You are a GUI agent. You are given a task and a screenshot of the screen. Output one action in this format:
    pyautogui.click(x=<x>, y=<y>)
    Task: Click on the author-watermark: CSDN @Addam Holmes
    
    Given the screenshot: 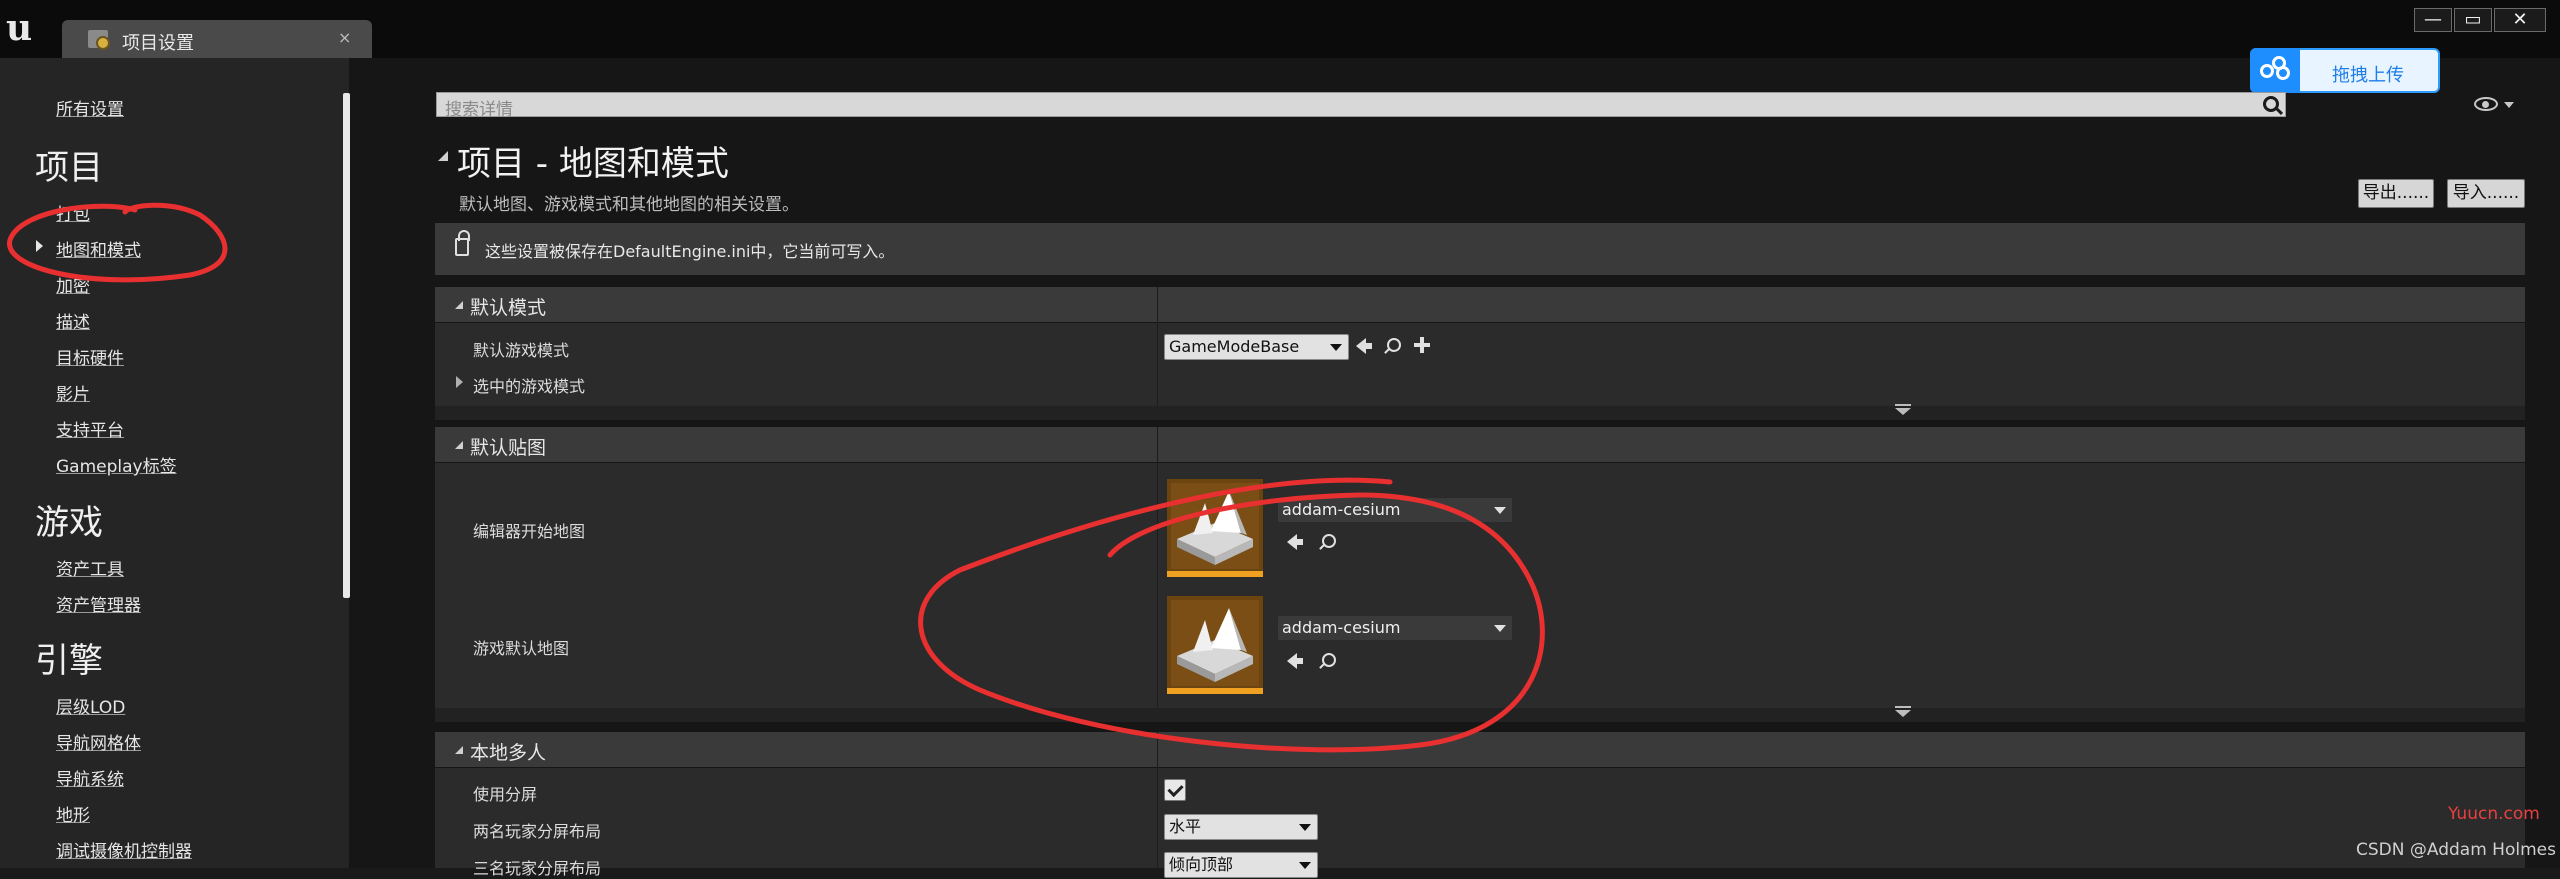 What is the action you would take?
    pyautogui.click(x=2456, y=850)
    